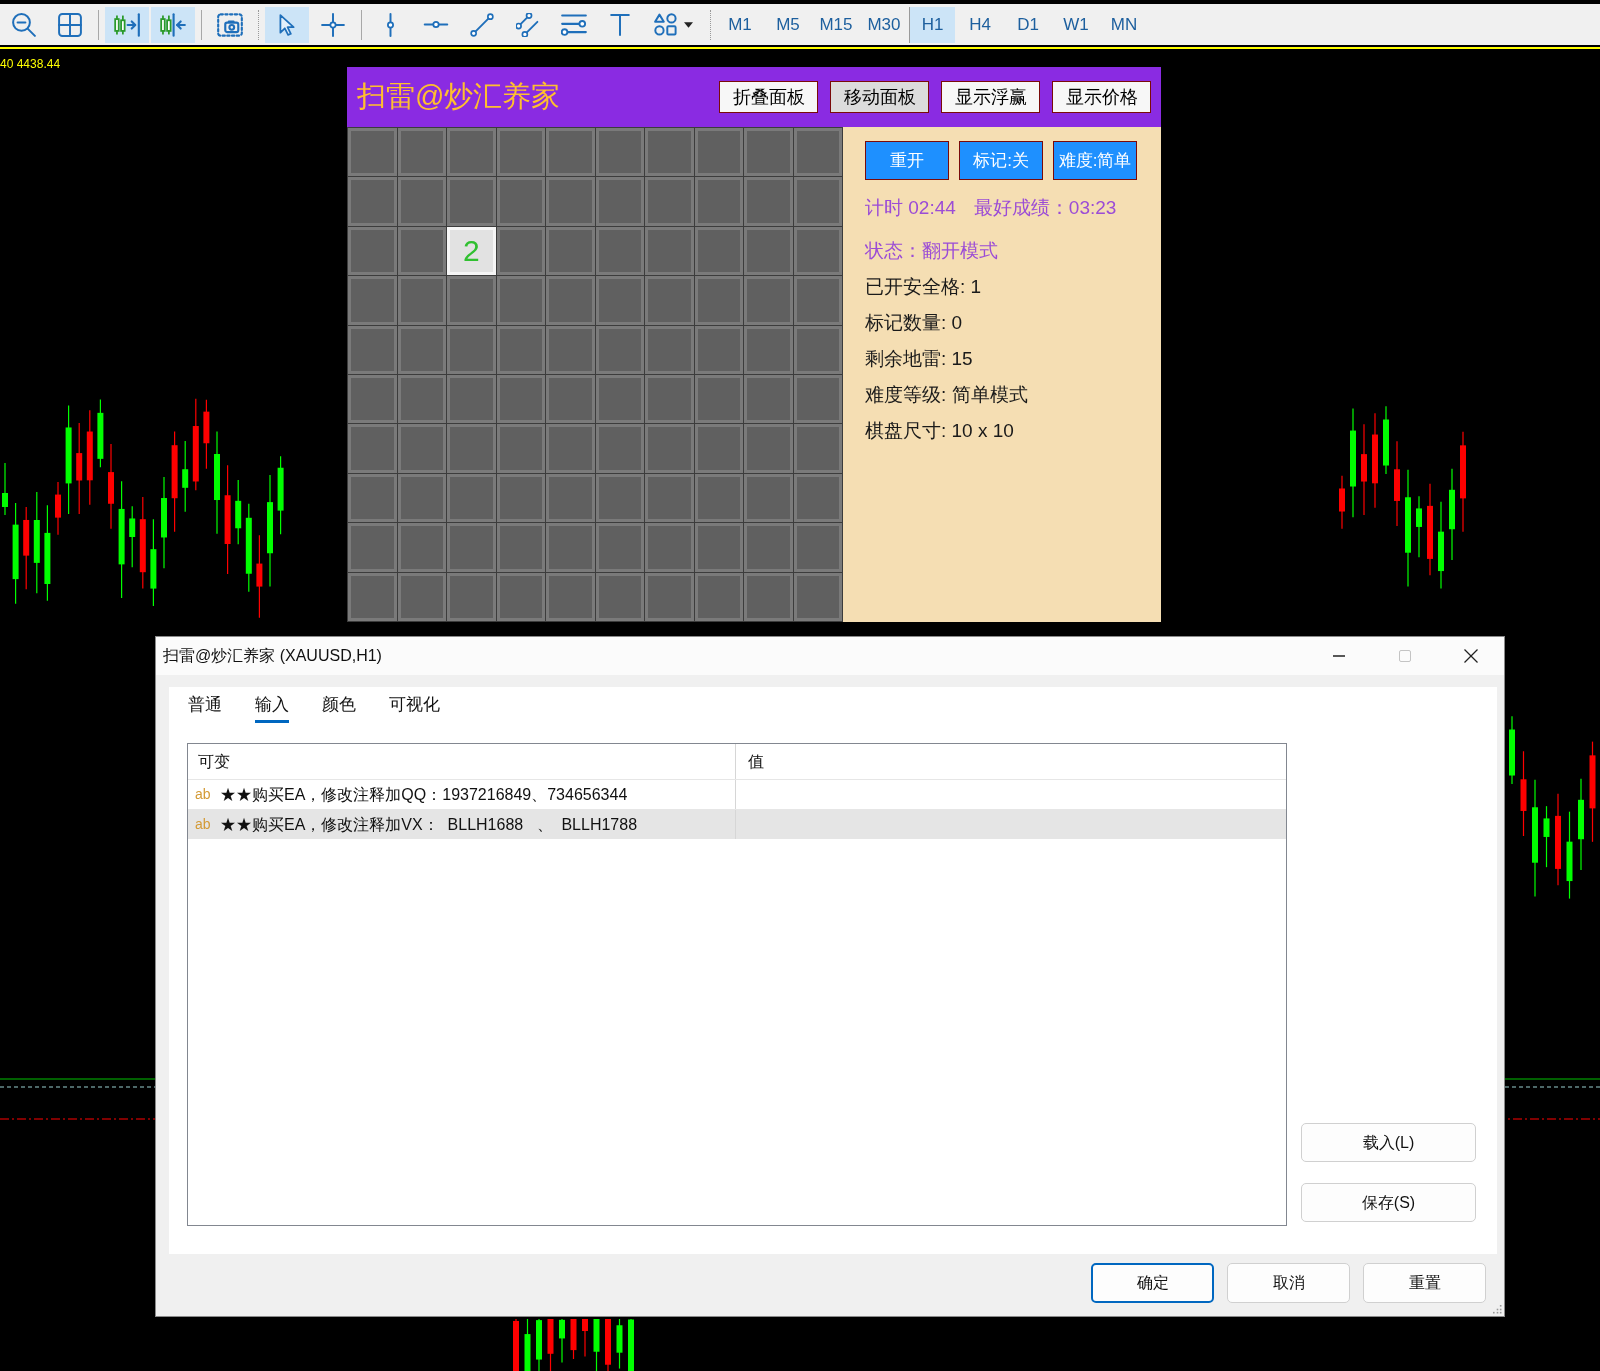 This screenshot has height=1371, width=1600. What do you see at coordinates (272, 705) in the screenshot?
I see `tab: 输入` at bounding box center [272, 705].